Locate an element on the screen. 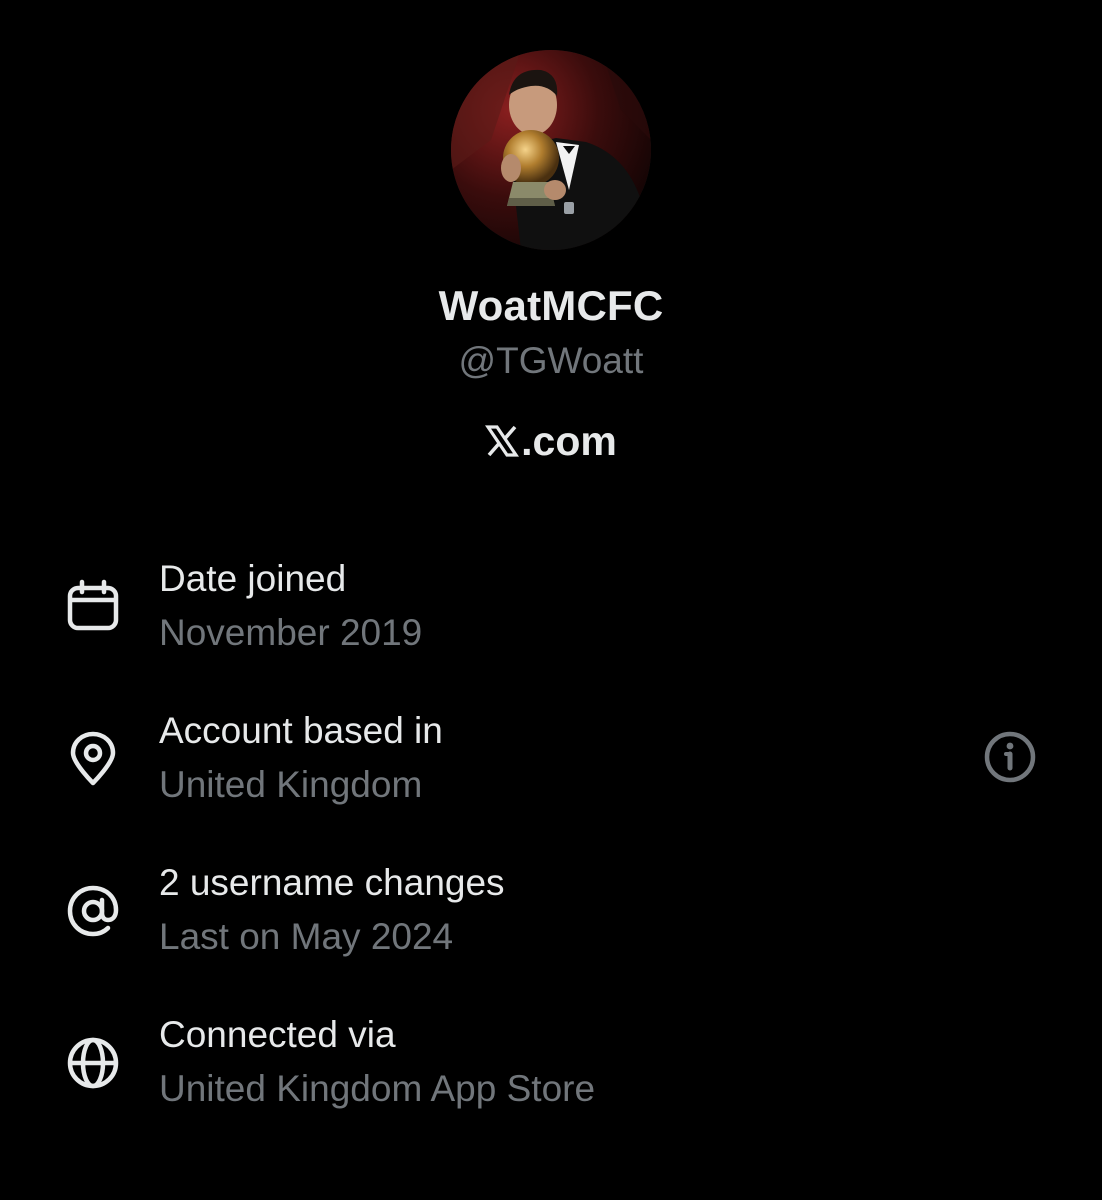  display-name: WoatMCFC is located at coordinates (551, 305).